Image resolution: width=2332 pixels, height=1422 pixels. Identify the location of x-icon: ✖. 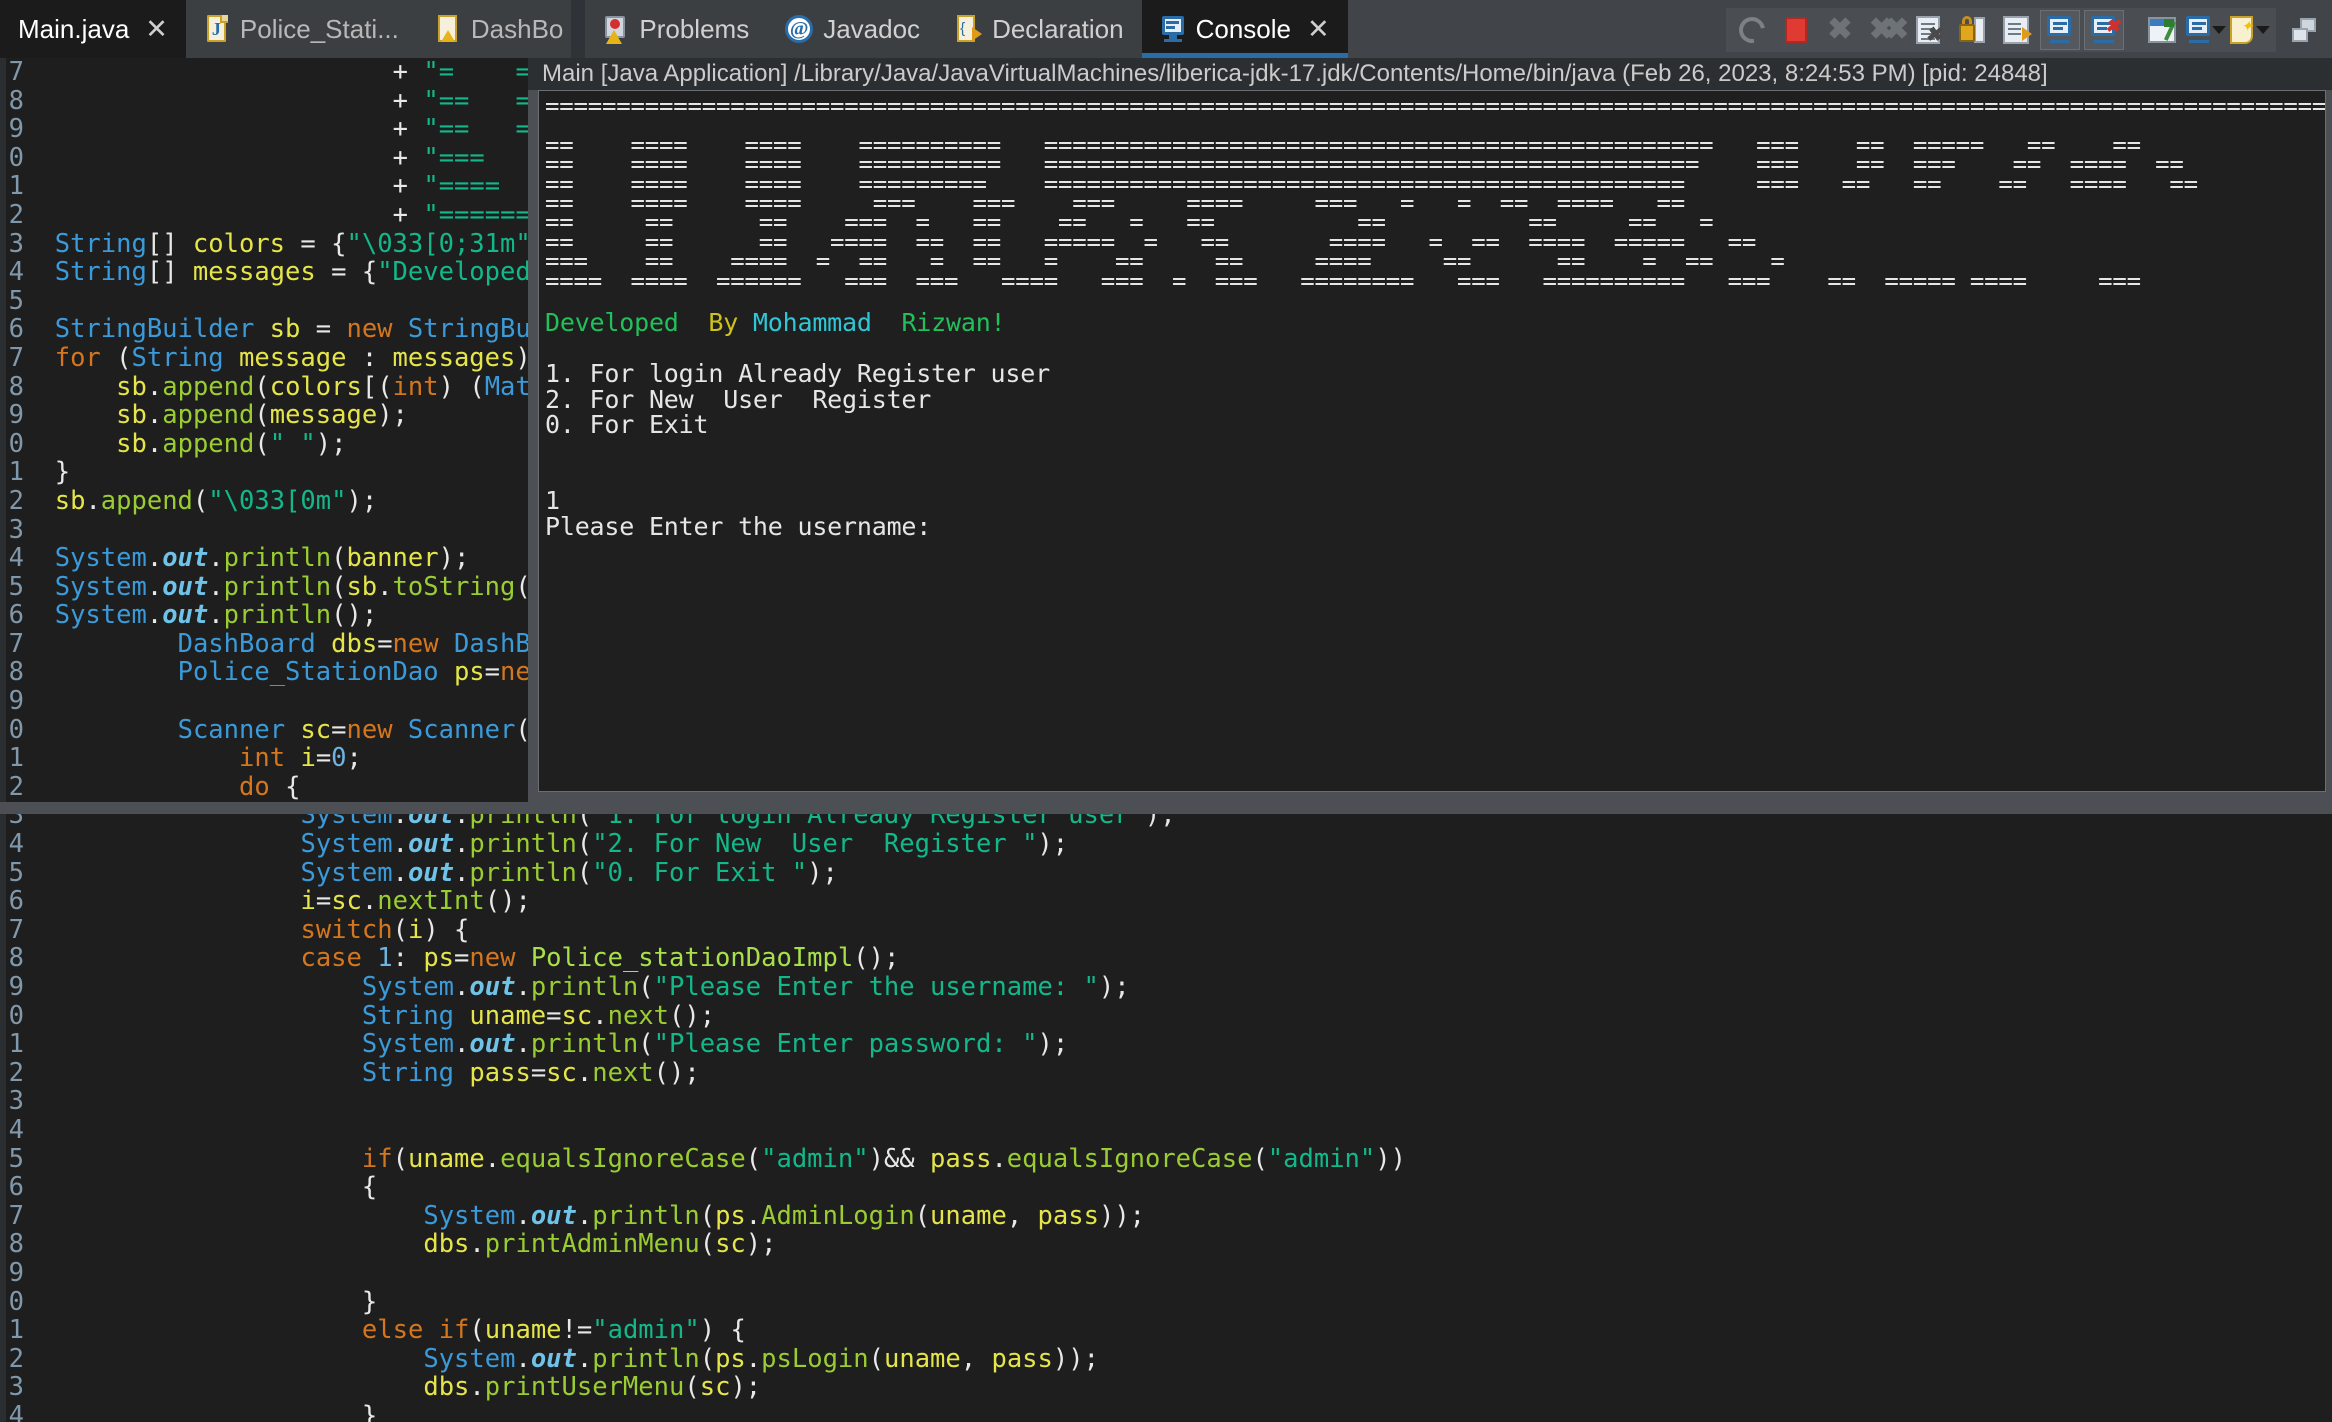
(1840, 29).